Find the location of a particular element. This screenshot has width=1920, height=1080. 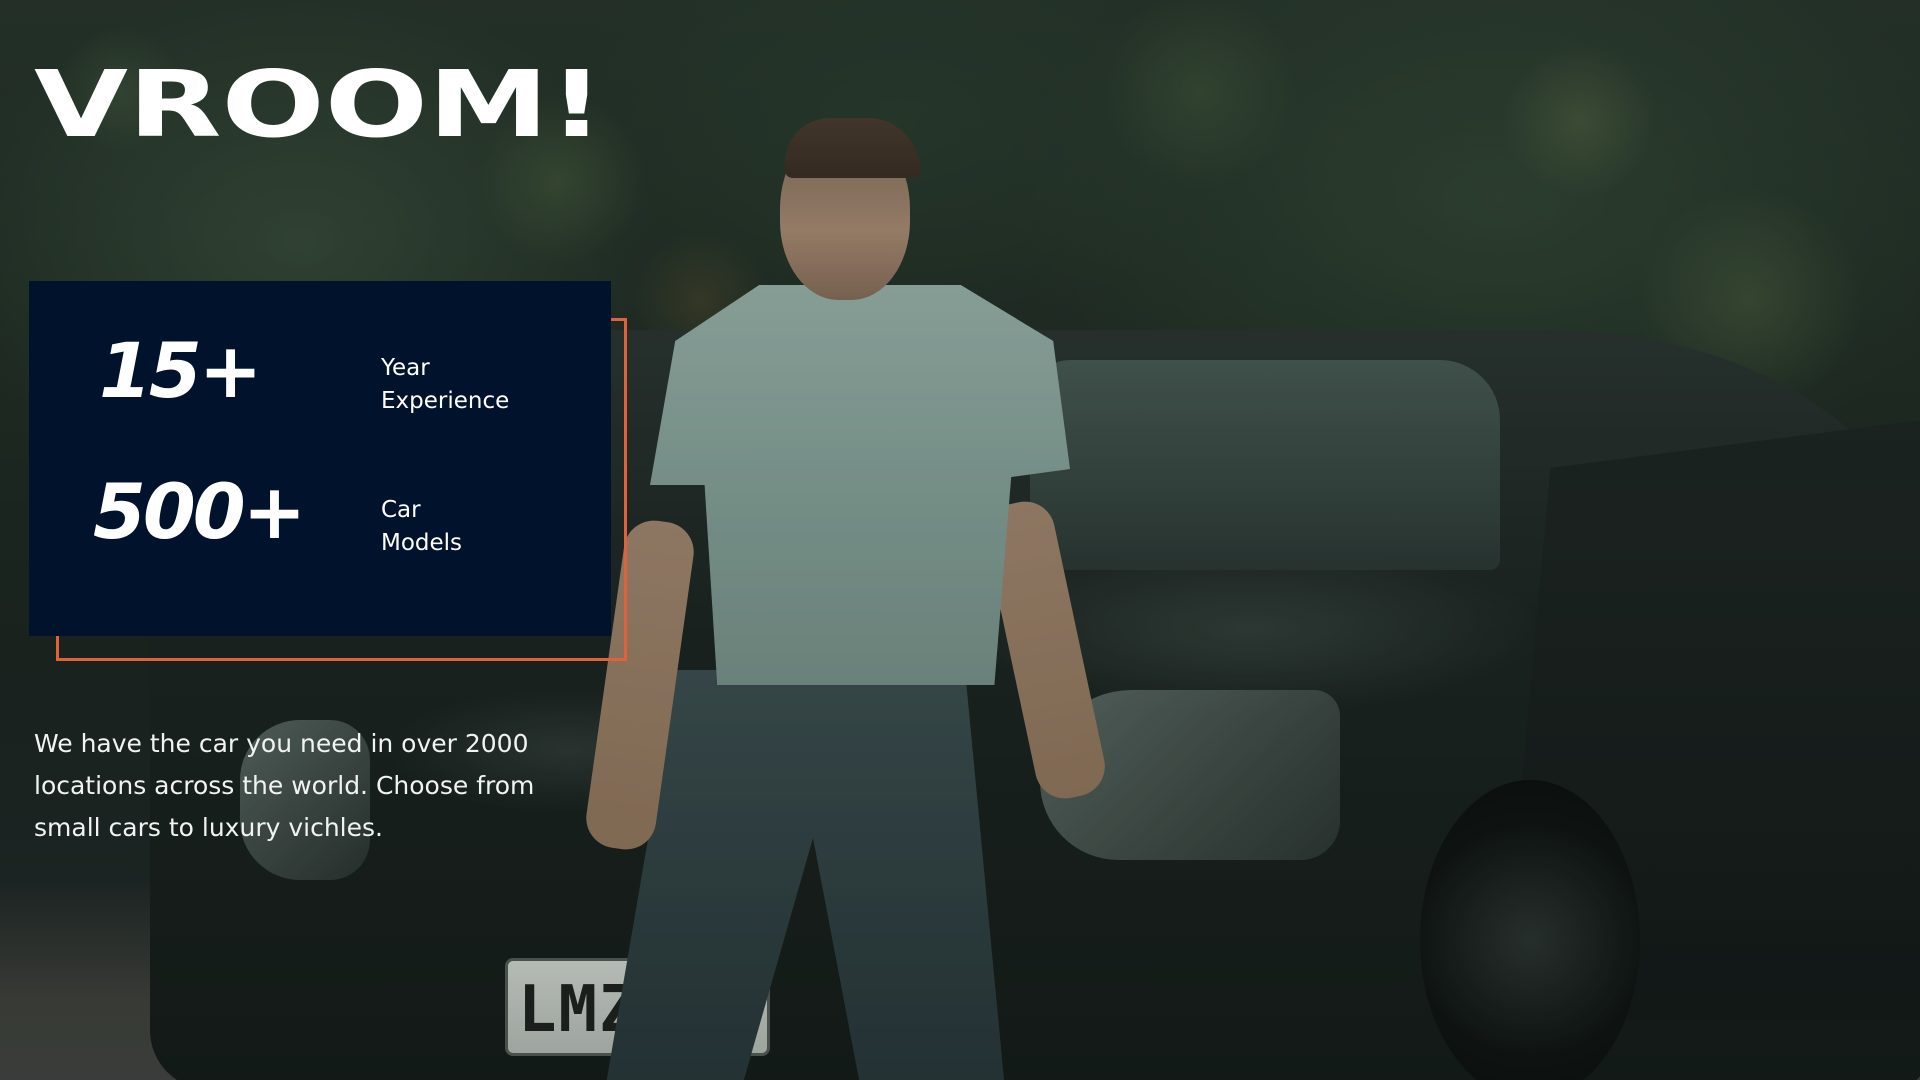

stat-years-label-line2: Experience is located at coordinates (445, 401).